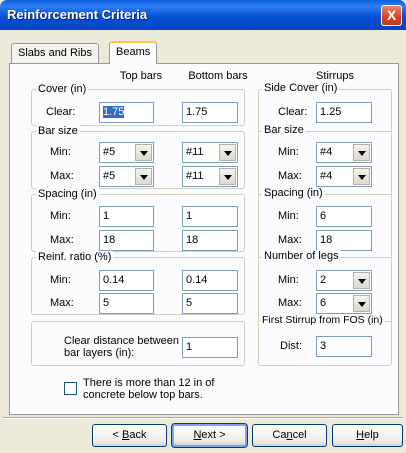  Describe the element at coordinates (75, 257) in the screenshot. I see `reinf-ratio-legend: Reinf. ratio (%)` at that location.